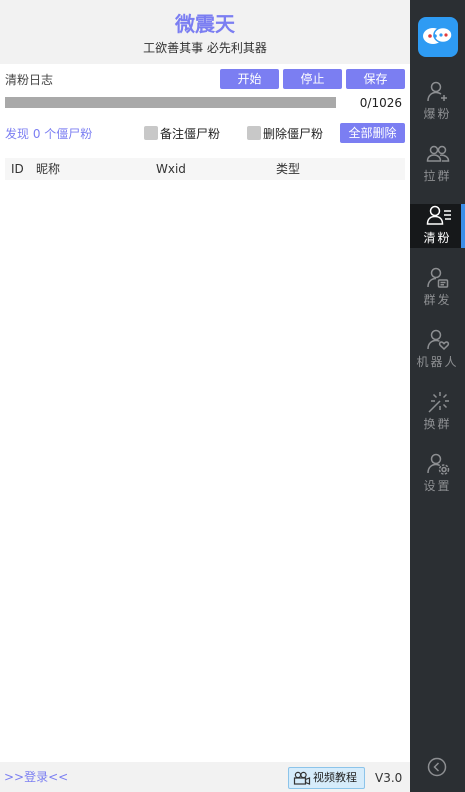 The width and height of the screenshot is (465, 792). What do you see at coordinates (288, 169) in the screenshot?
I see `column-type: 类型` at bounding box center [288, 169].